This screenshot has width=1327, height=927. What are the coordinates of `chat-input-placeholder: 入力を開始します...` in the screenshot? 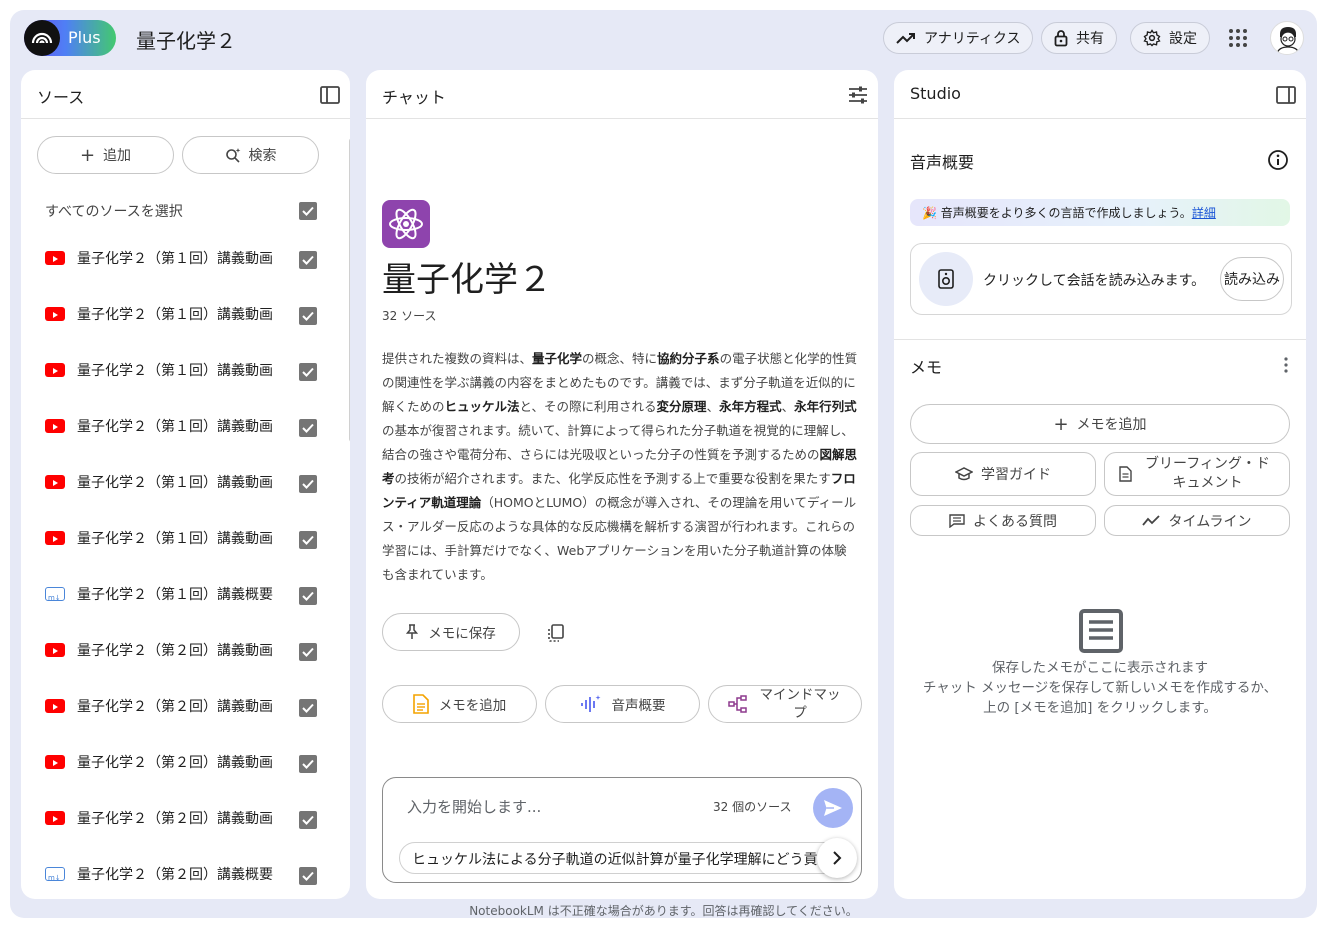 It's located at (474, 806).